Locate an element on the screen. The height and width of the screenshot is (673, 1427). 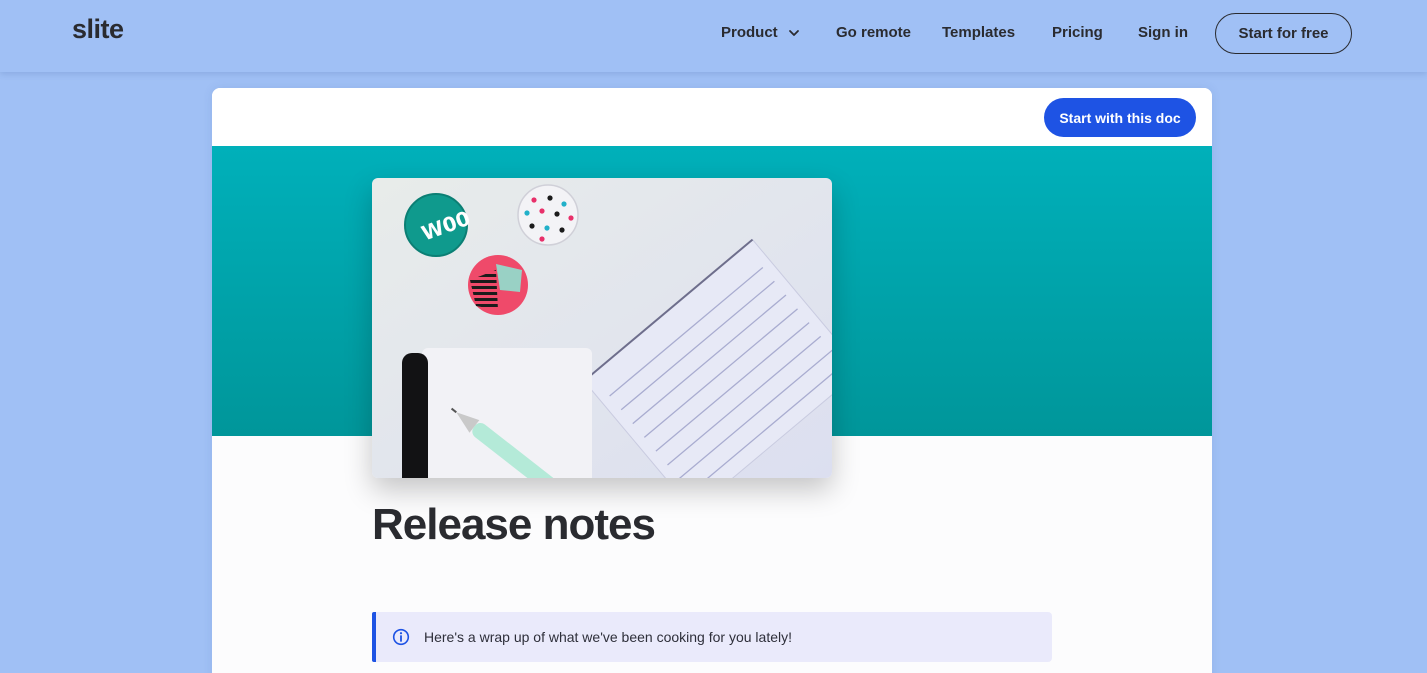
cover-illustration: W00 is located at coordinates (602, 328).